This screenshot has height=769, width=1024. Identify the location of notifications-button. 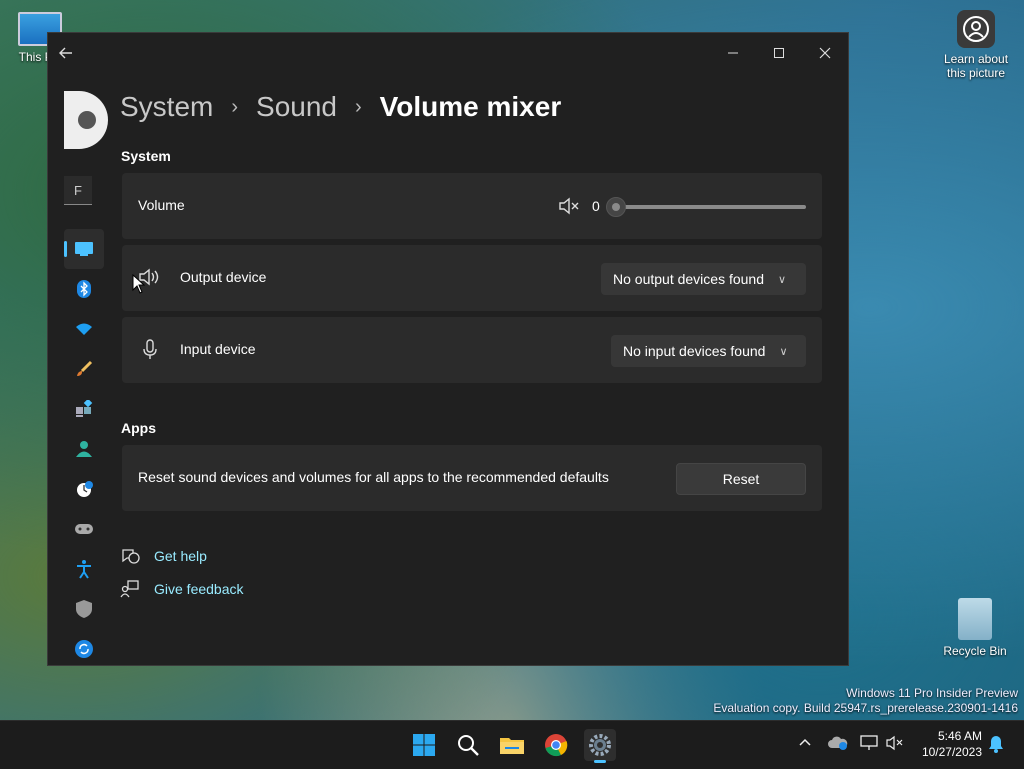
(996, 746).